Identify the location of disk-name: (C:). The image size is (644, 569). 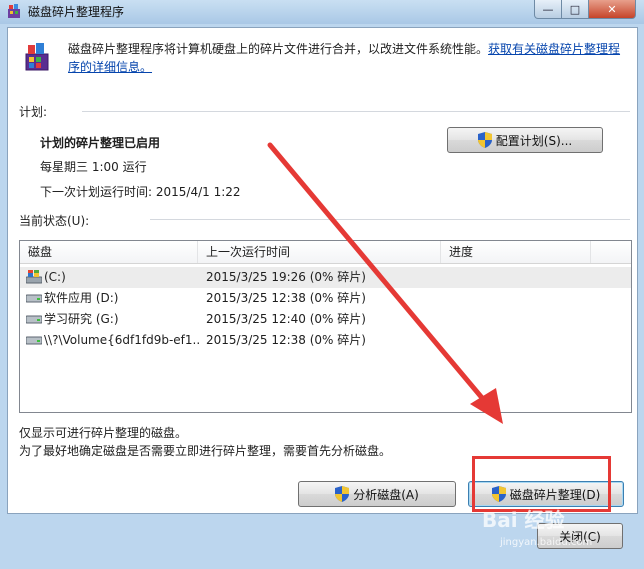
(55, 277).